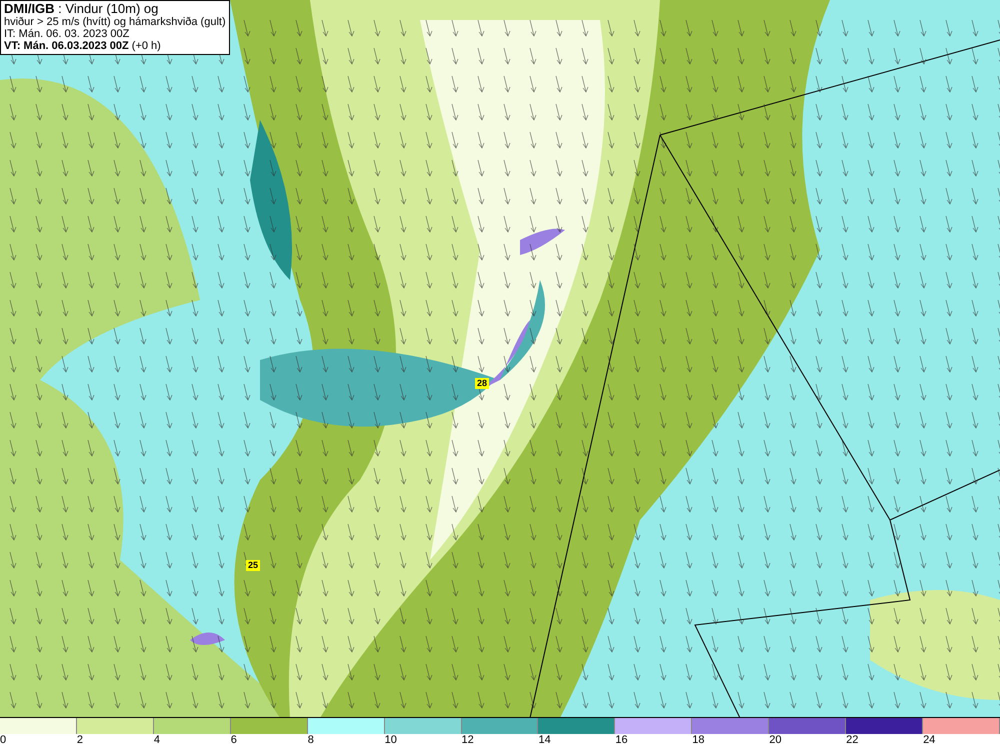  What do you see at coordinates (3, 740) in the screenshot?
I see `legend-label: 0` at bounding box center [3, 740].